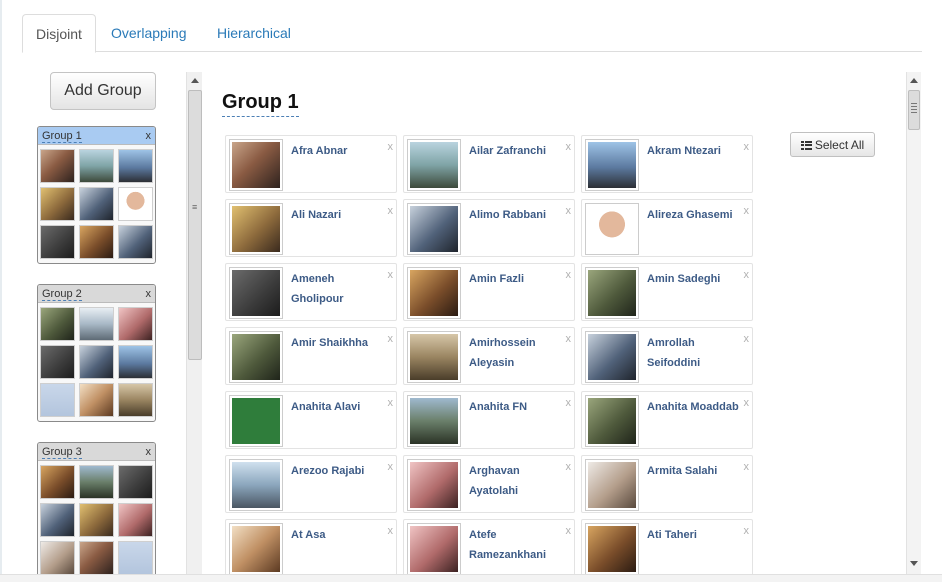 This screenshot has height=582, width=942. What do you see at coordinates (62, 294) in the screenshot?
I see `group-name: Group 2` at bounding box center [62, 294].